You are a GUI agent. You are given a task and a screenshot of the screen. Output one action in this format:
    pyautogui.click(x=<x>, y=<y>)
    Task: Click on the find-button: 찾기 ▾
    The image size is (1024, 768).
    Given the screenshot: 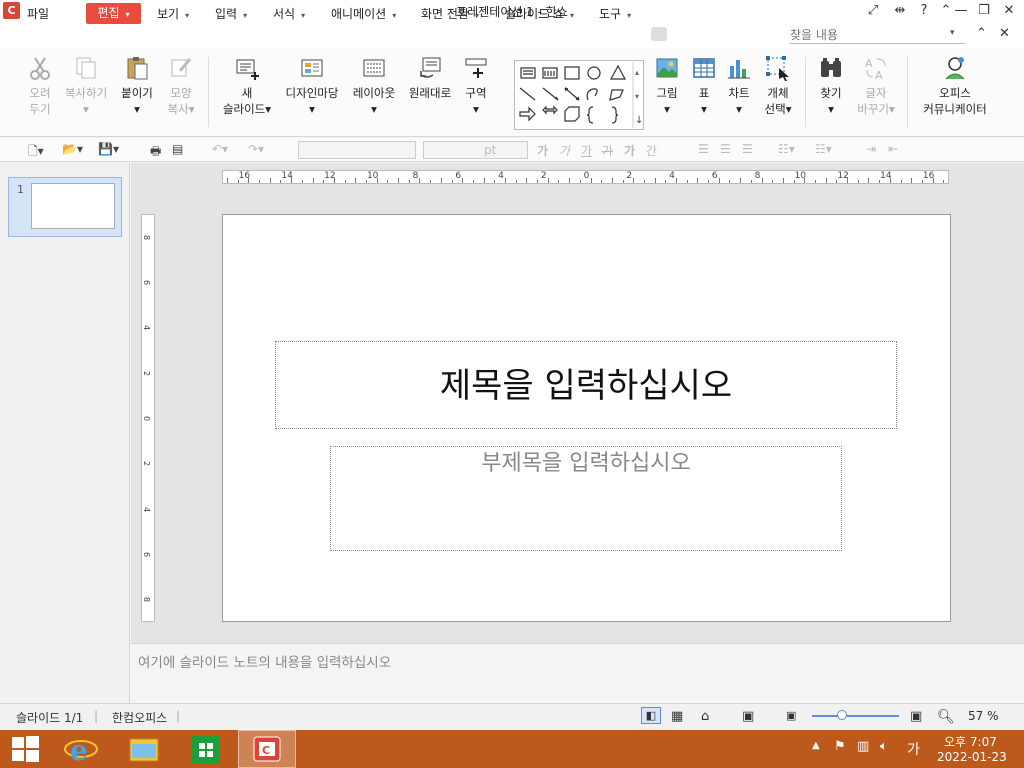 What is the action you would take?
    pyautogui.click(x=831, y=86)
    